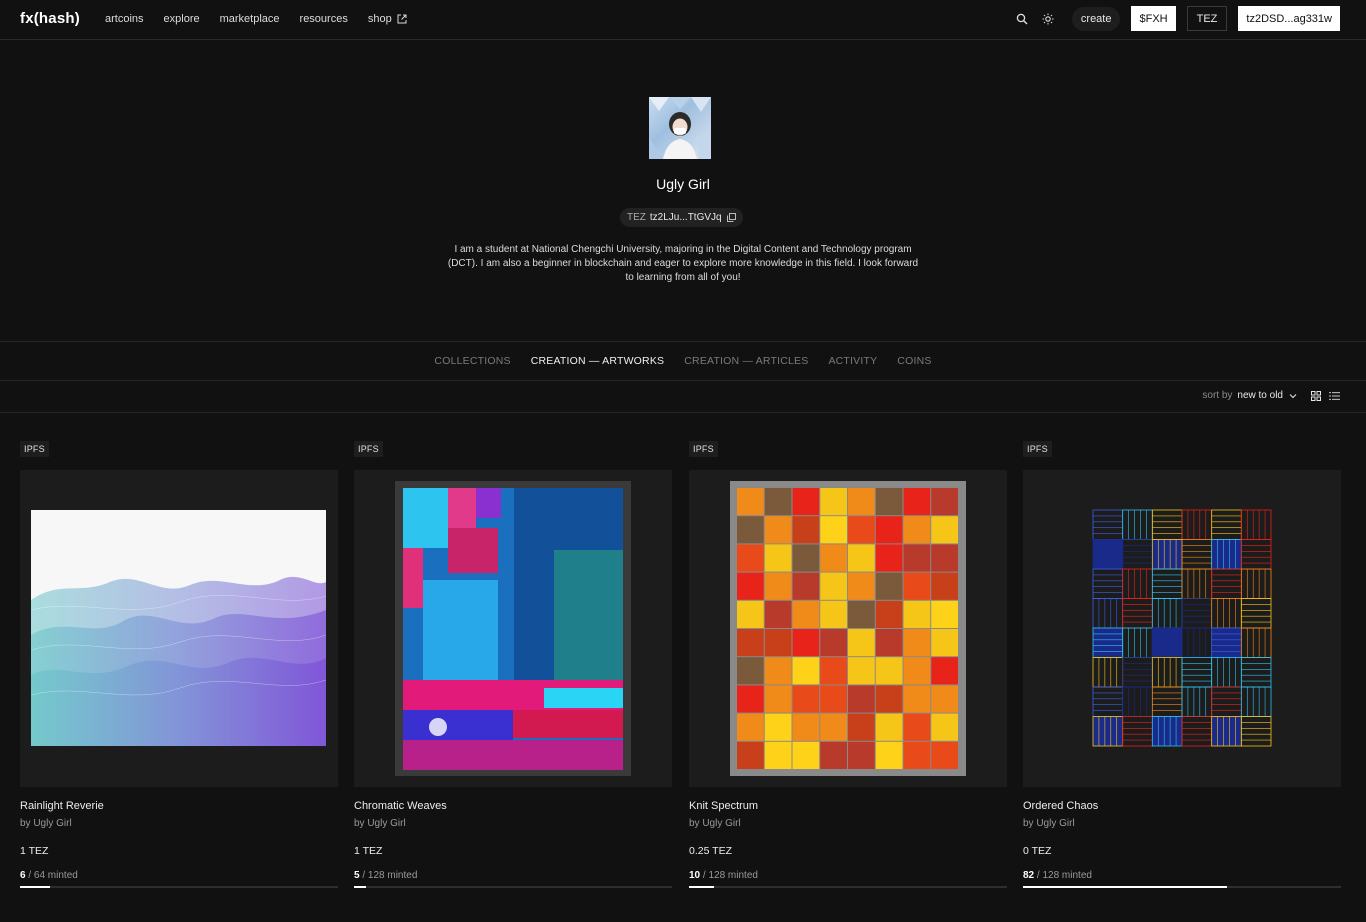 The image size is (1366, 922). What do you see at coordinates (683, 397) in the screenshot?
I see `sort-row: sort by new to old` at bounding box center [683, 397].